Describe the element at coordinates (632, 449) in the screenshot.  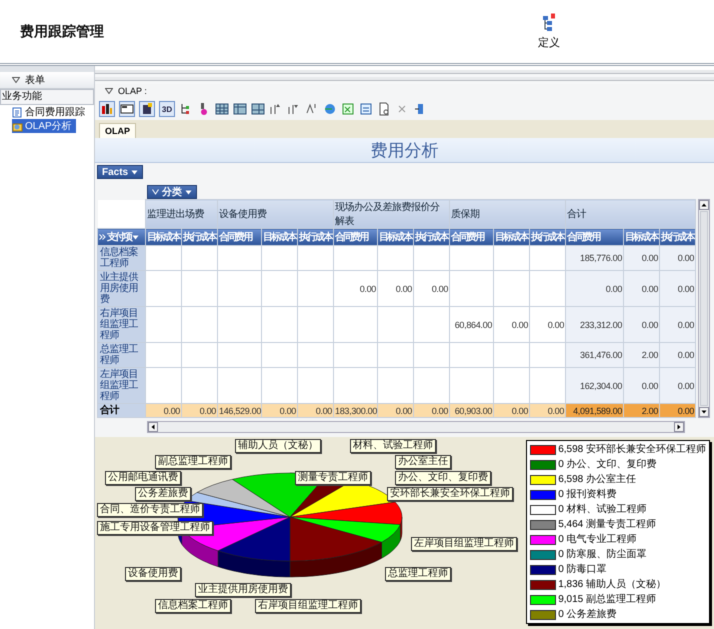
I see `legend-label: 6,598 安环部长兼安全环保工程师` at that location.